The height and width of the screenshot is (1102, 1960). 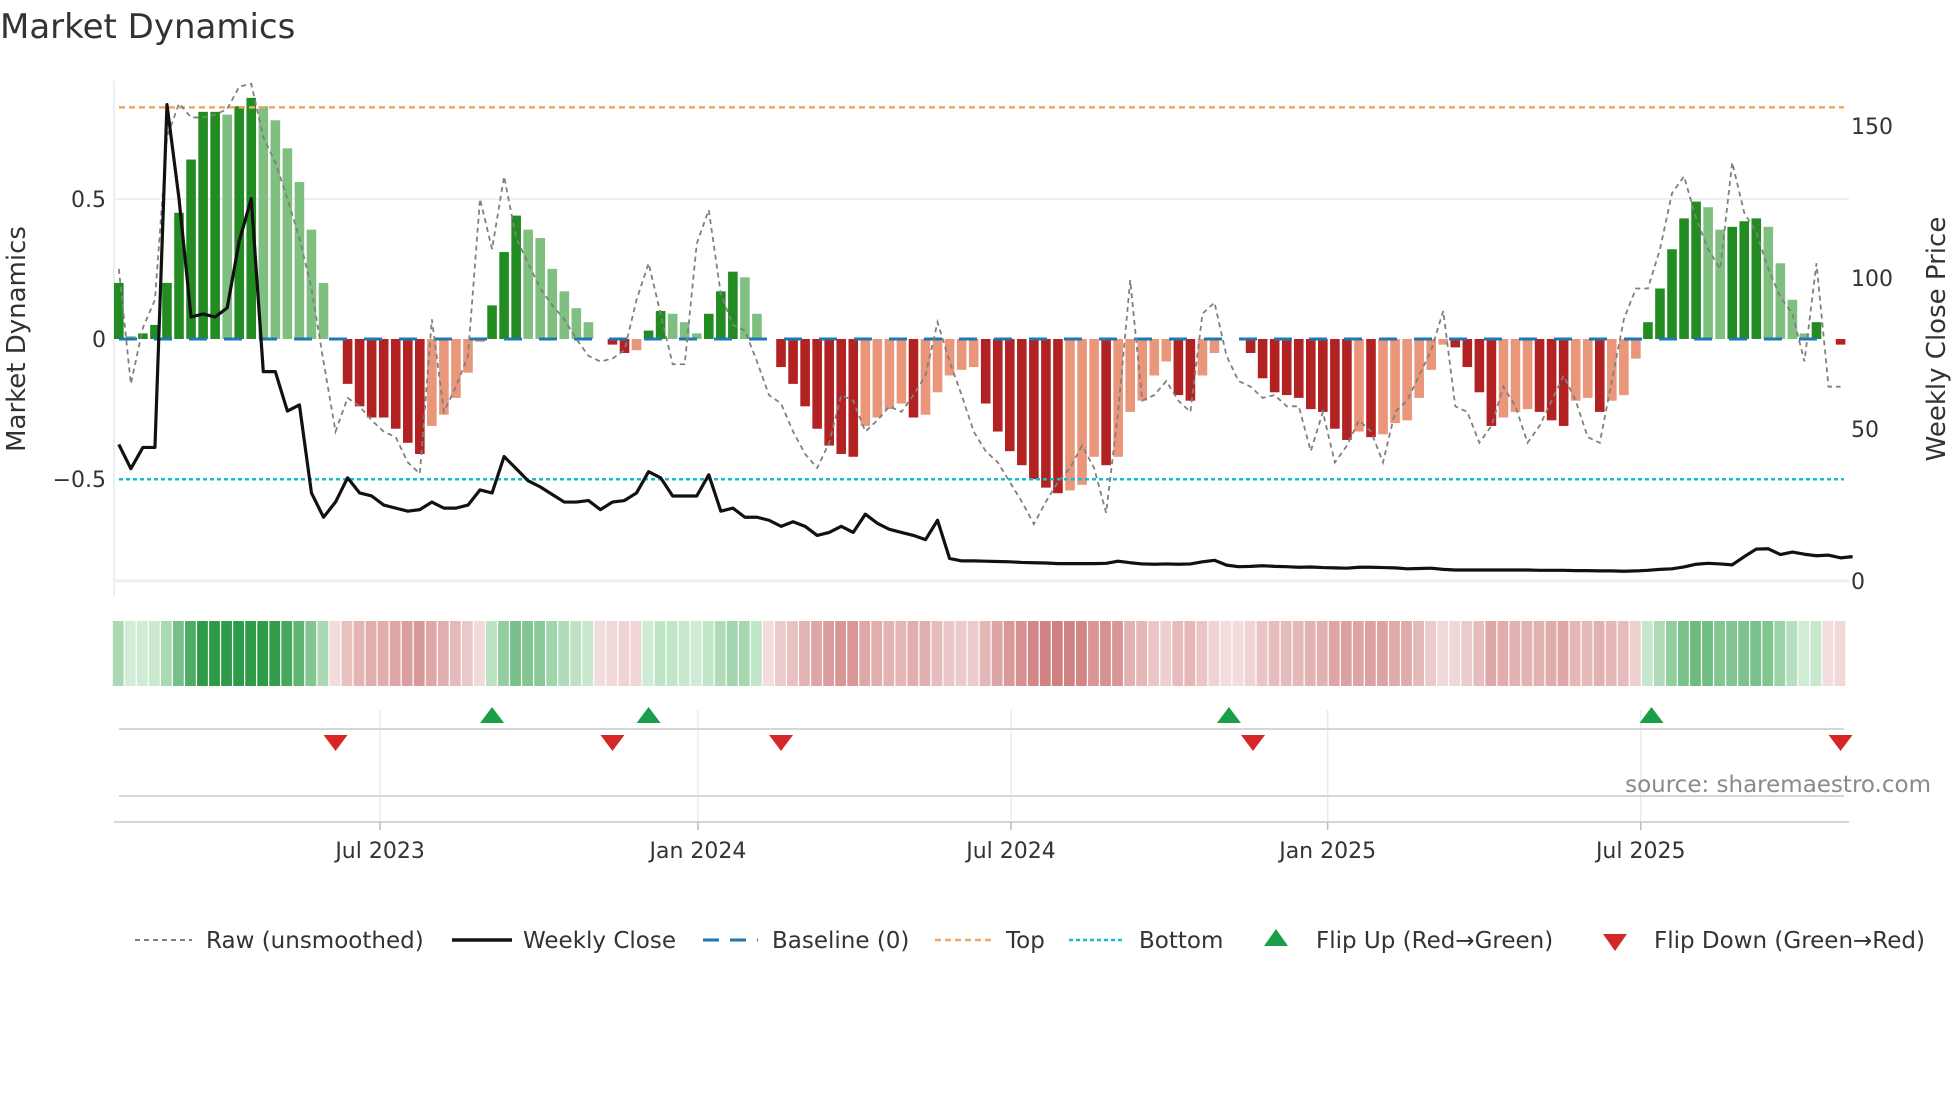 I want to click on ytick-label: 0, so click(x=99, y=340).